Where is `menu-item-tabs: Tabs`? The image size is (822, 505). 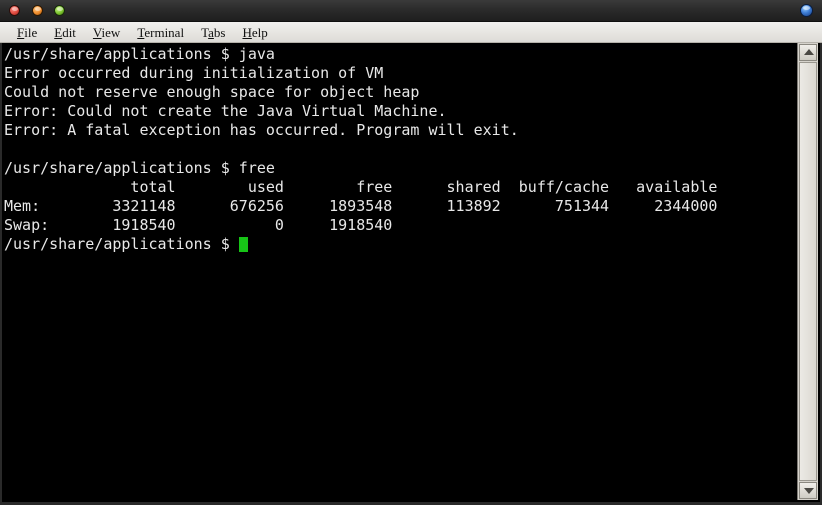
menu-item-tabs: Tabs is located at coordinates (213, 32).